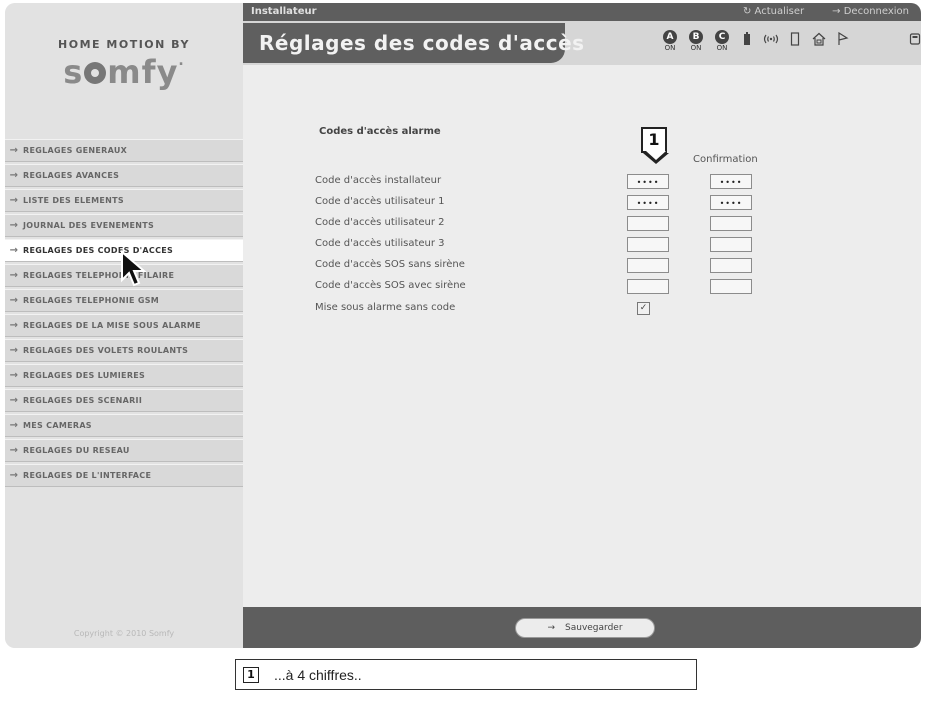  I want to click on nocode-row: Mise sous alarme sans code ✓, so click(575, 309).